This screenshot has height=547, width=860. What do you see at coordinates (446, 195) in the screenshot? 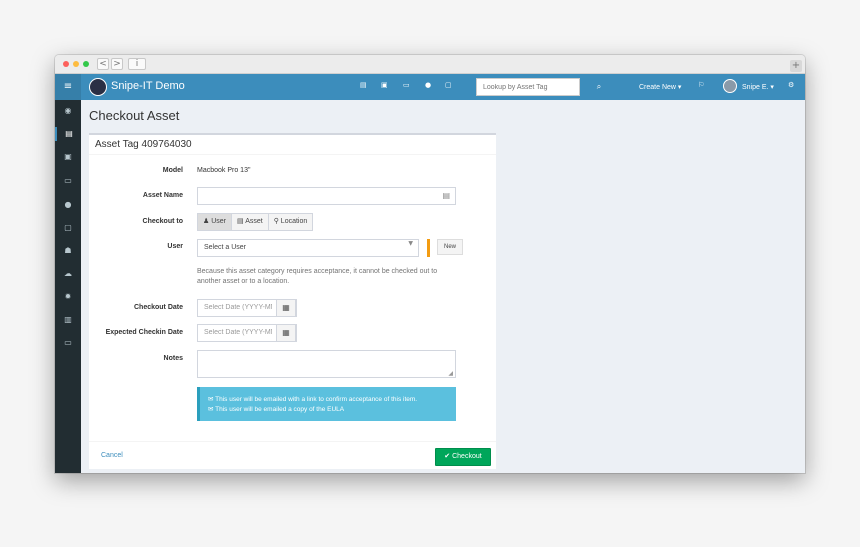
I see `id-card-icon: ▤` at bounding box center [446, 195].